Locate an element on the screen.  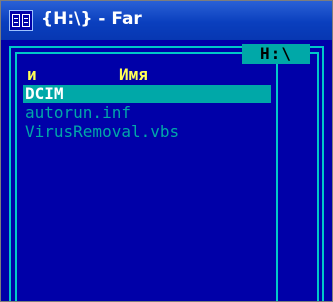
title-bar: {H:\} - Far is located at coordinates (166, 20).